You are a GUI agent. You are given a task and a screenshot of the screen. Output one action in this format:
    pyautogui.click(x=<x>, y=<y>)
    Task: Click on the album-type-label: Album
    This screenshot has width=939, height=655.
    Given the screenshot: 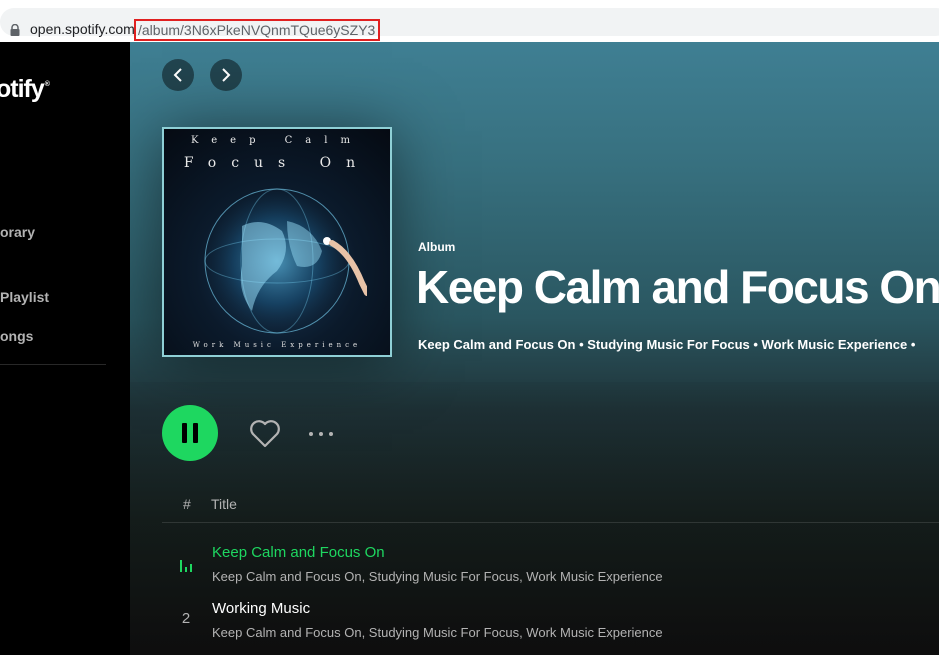 What is the action you would take?
    pyautogui.click(x=437, y=247)
    